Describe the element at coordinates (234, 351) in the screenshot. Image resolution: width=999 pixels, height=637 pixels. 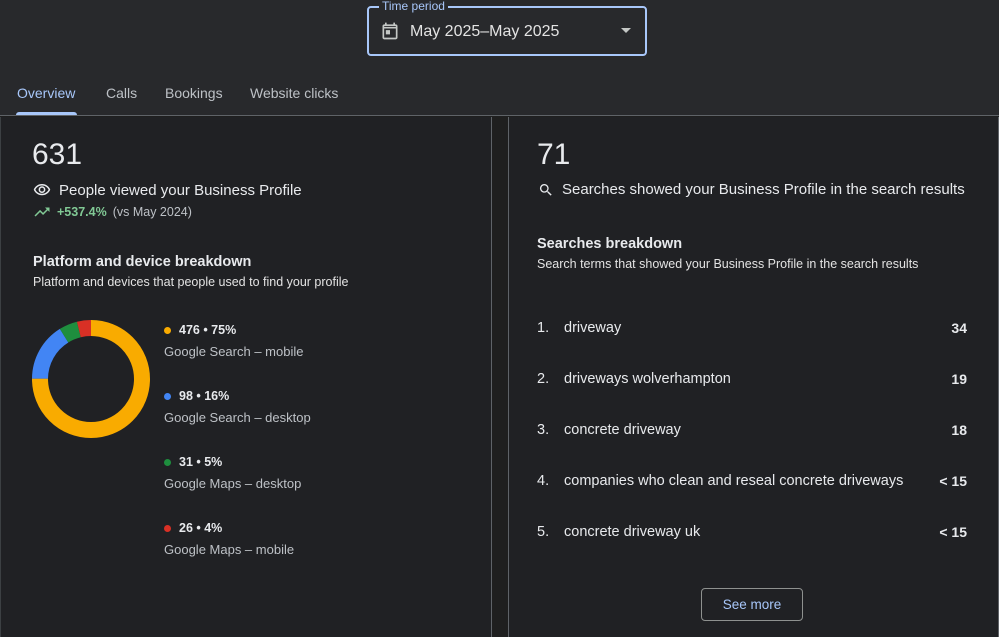
I see `legend-label: Google Search – mobile` at that location.